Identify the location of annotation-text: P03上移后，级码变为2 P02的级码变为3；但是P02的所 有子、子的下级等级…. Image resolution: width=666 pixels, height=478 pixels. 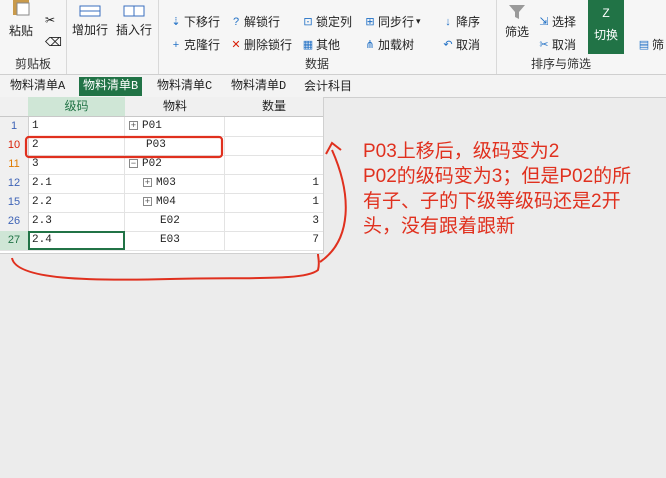
(513, 189).